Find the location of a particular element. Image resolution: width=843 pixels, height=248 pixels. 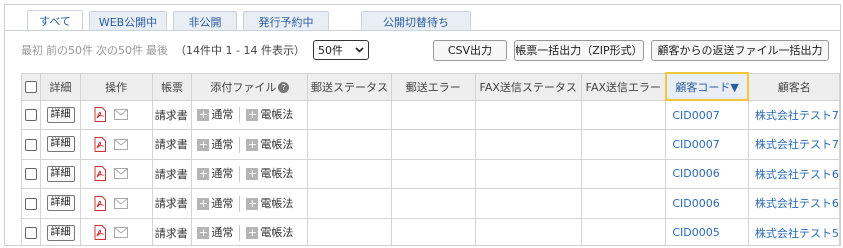

chevron-down-icon is located at coordinates (359, 50).